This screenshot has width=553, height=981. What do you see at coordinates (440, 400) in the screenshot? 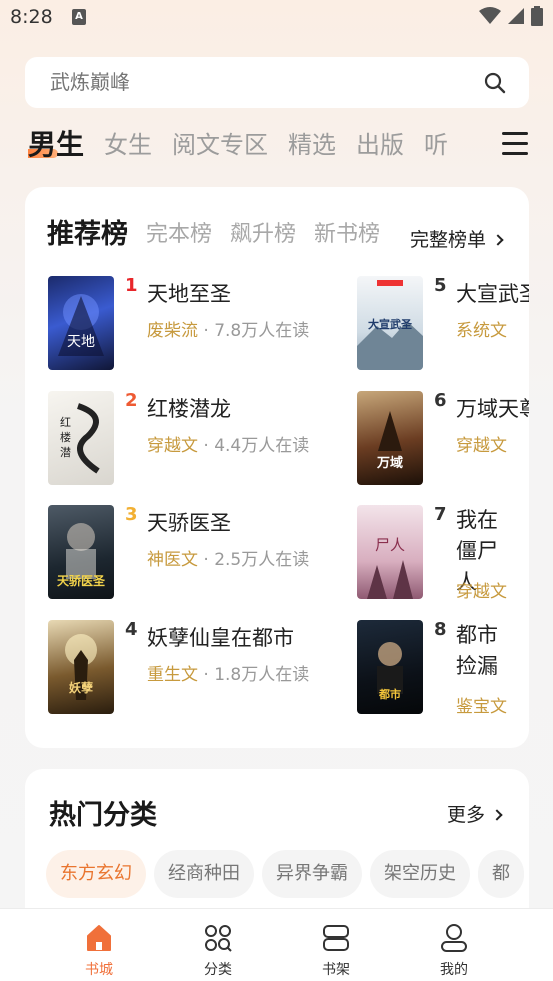
I see `rank-number: 6` at bounding box center [440, 400].